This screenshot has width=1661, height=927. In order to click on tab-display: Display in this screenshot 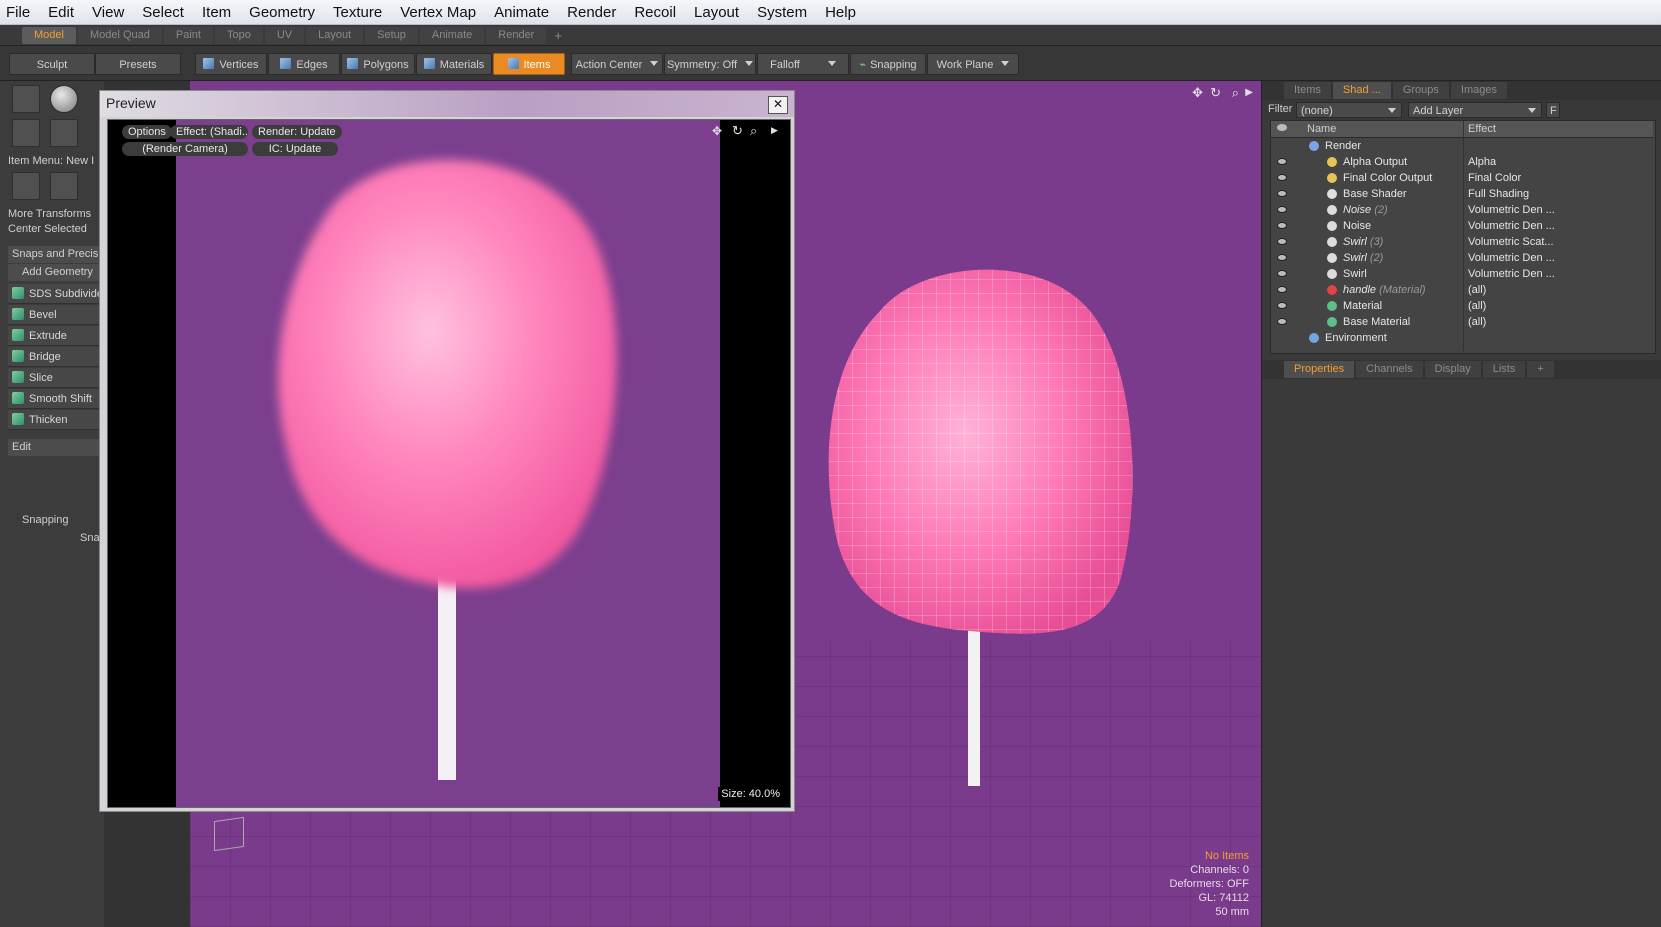, I will do `click(1452, 369)`.